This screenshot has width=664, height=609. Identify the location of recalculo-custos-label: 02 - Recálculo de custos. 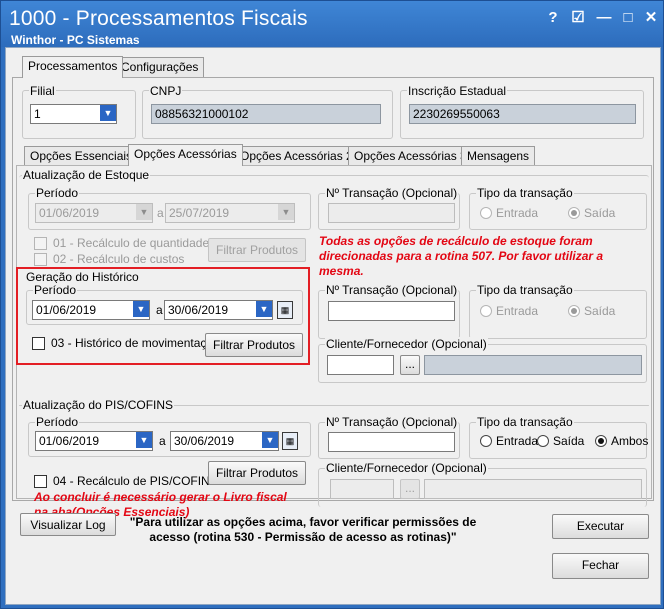
(119, 259).